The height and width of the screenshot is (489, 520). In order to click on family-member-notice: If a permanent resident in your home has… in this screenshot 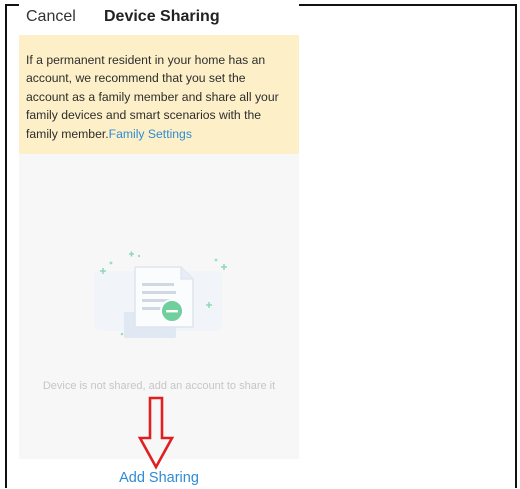, I will do `click(159, 94)`.